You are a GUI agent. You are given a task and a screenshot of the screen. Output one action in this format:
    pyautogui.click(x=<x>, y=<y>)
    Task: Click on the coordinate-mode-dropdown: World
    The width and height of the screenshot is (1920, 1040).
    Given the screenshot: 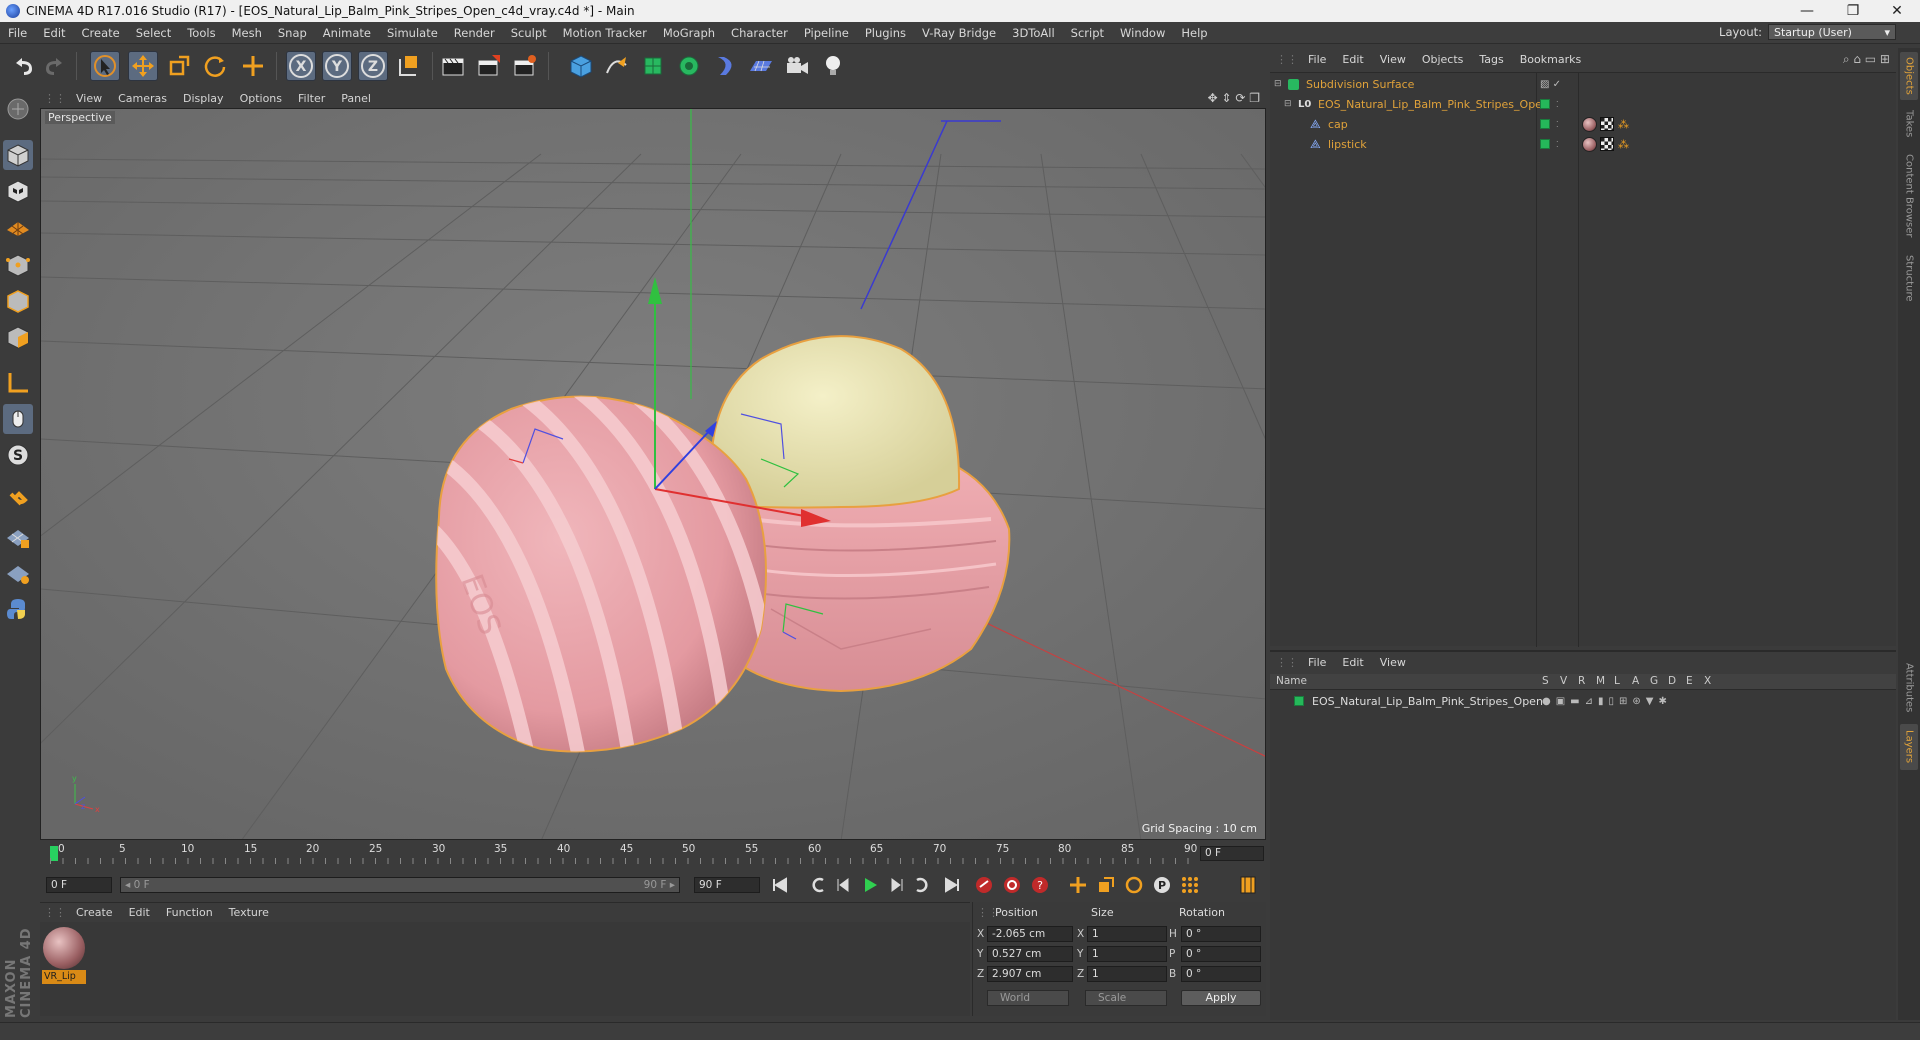 What is the action you would take?
    pyautogui.click(x=1028, y=998)
    